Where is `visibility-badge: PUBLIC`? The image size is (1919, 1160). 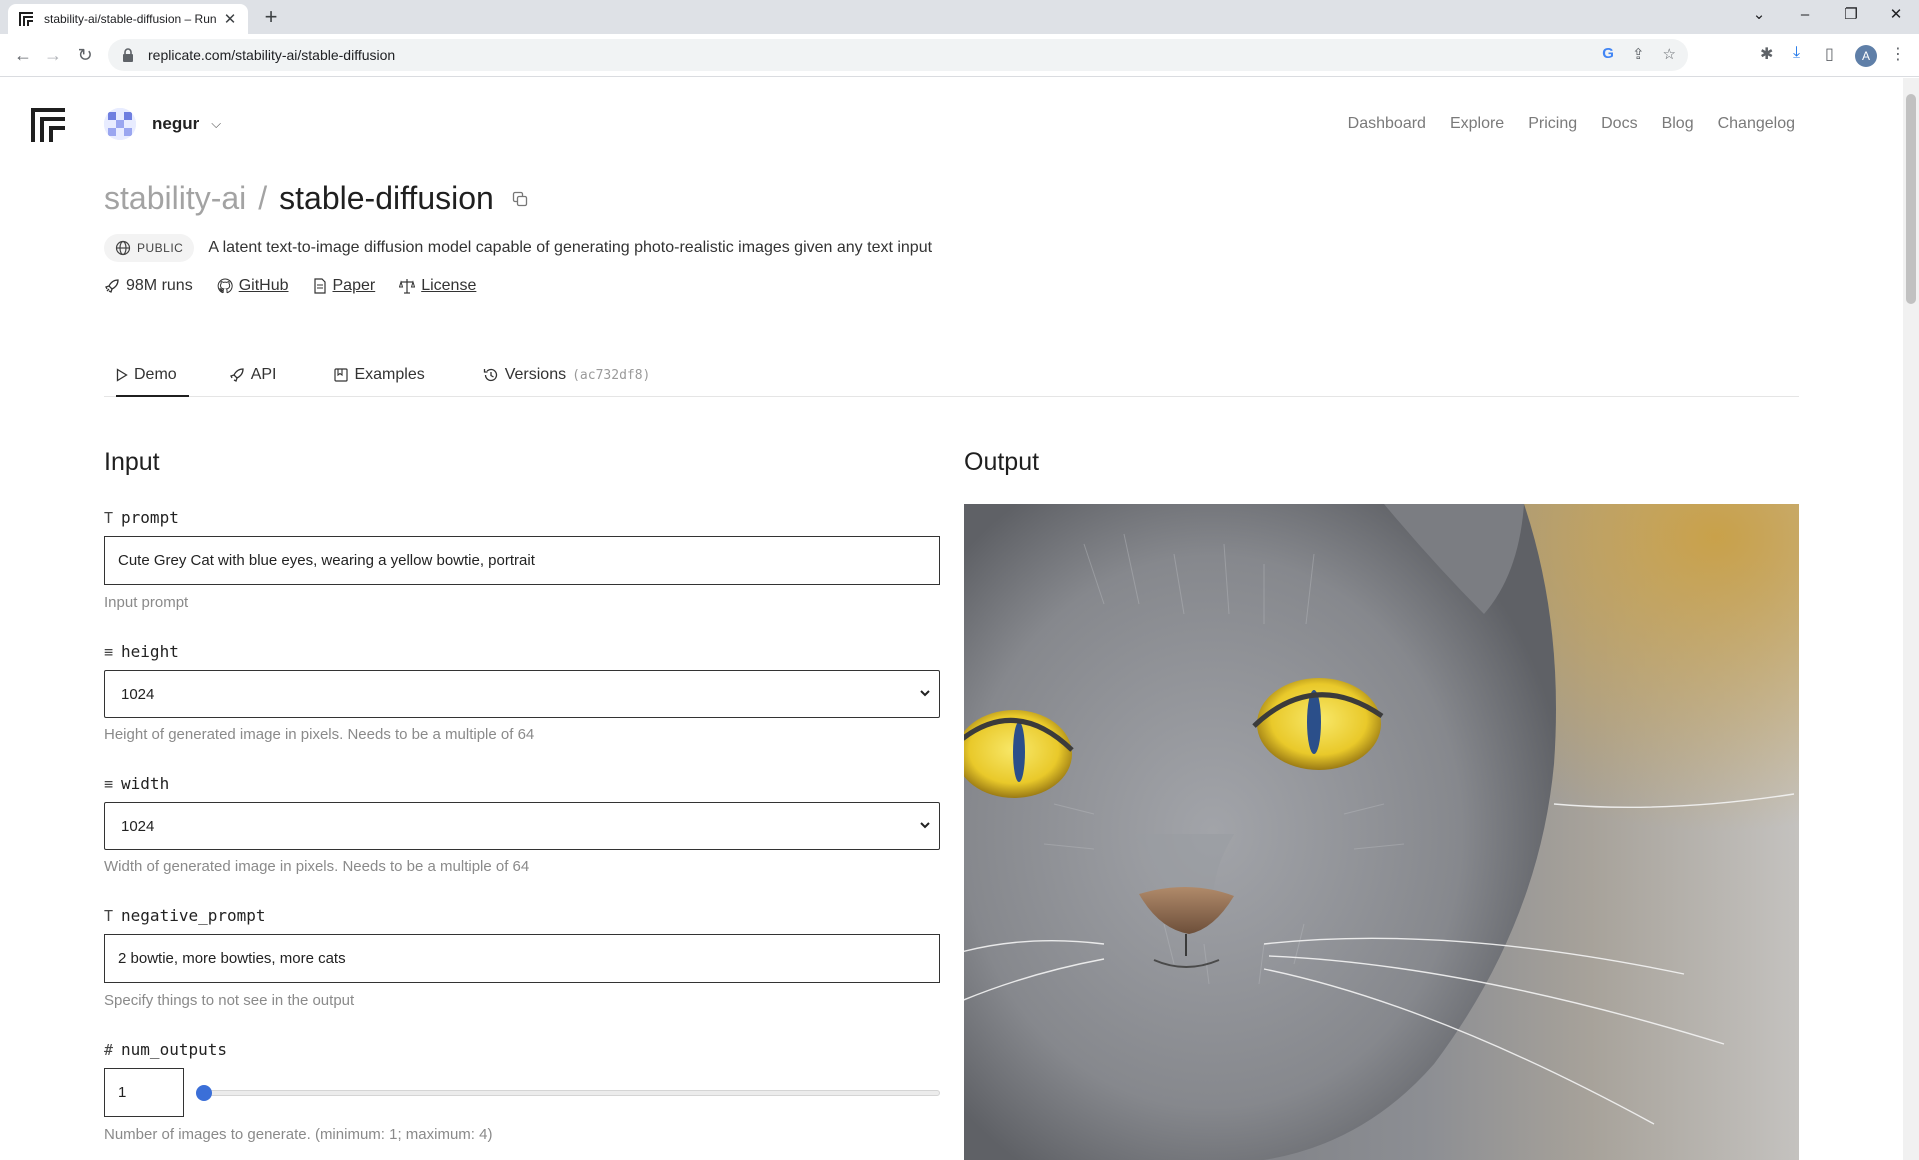 visibility-badge: PUBLIC is located at coordinates (149, 248).